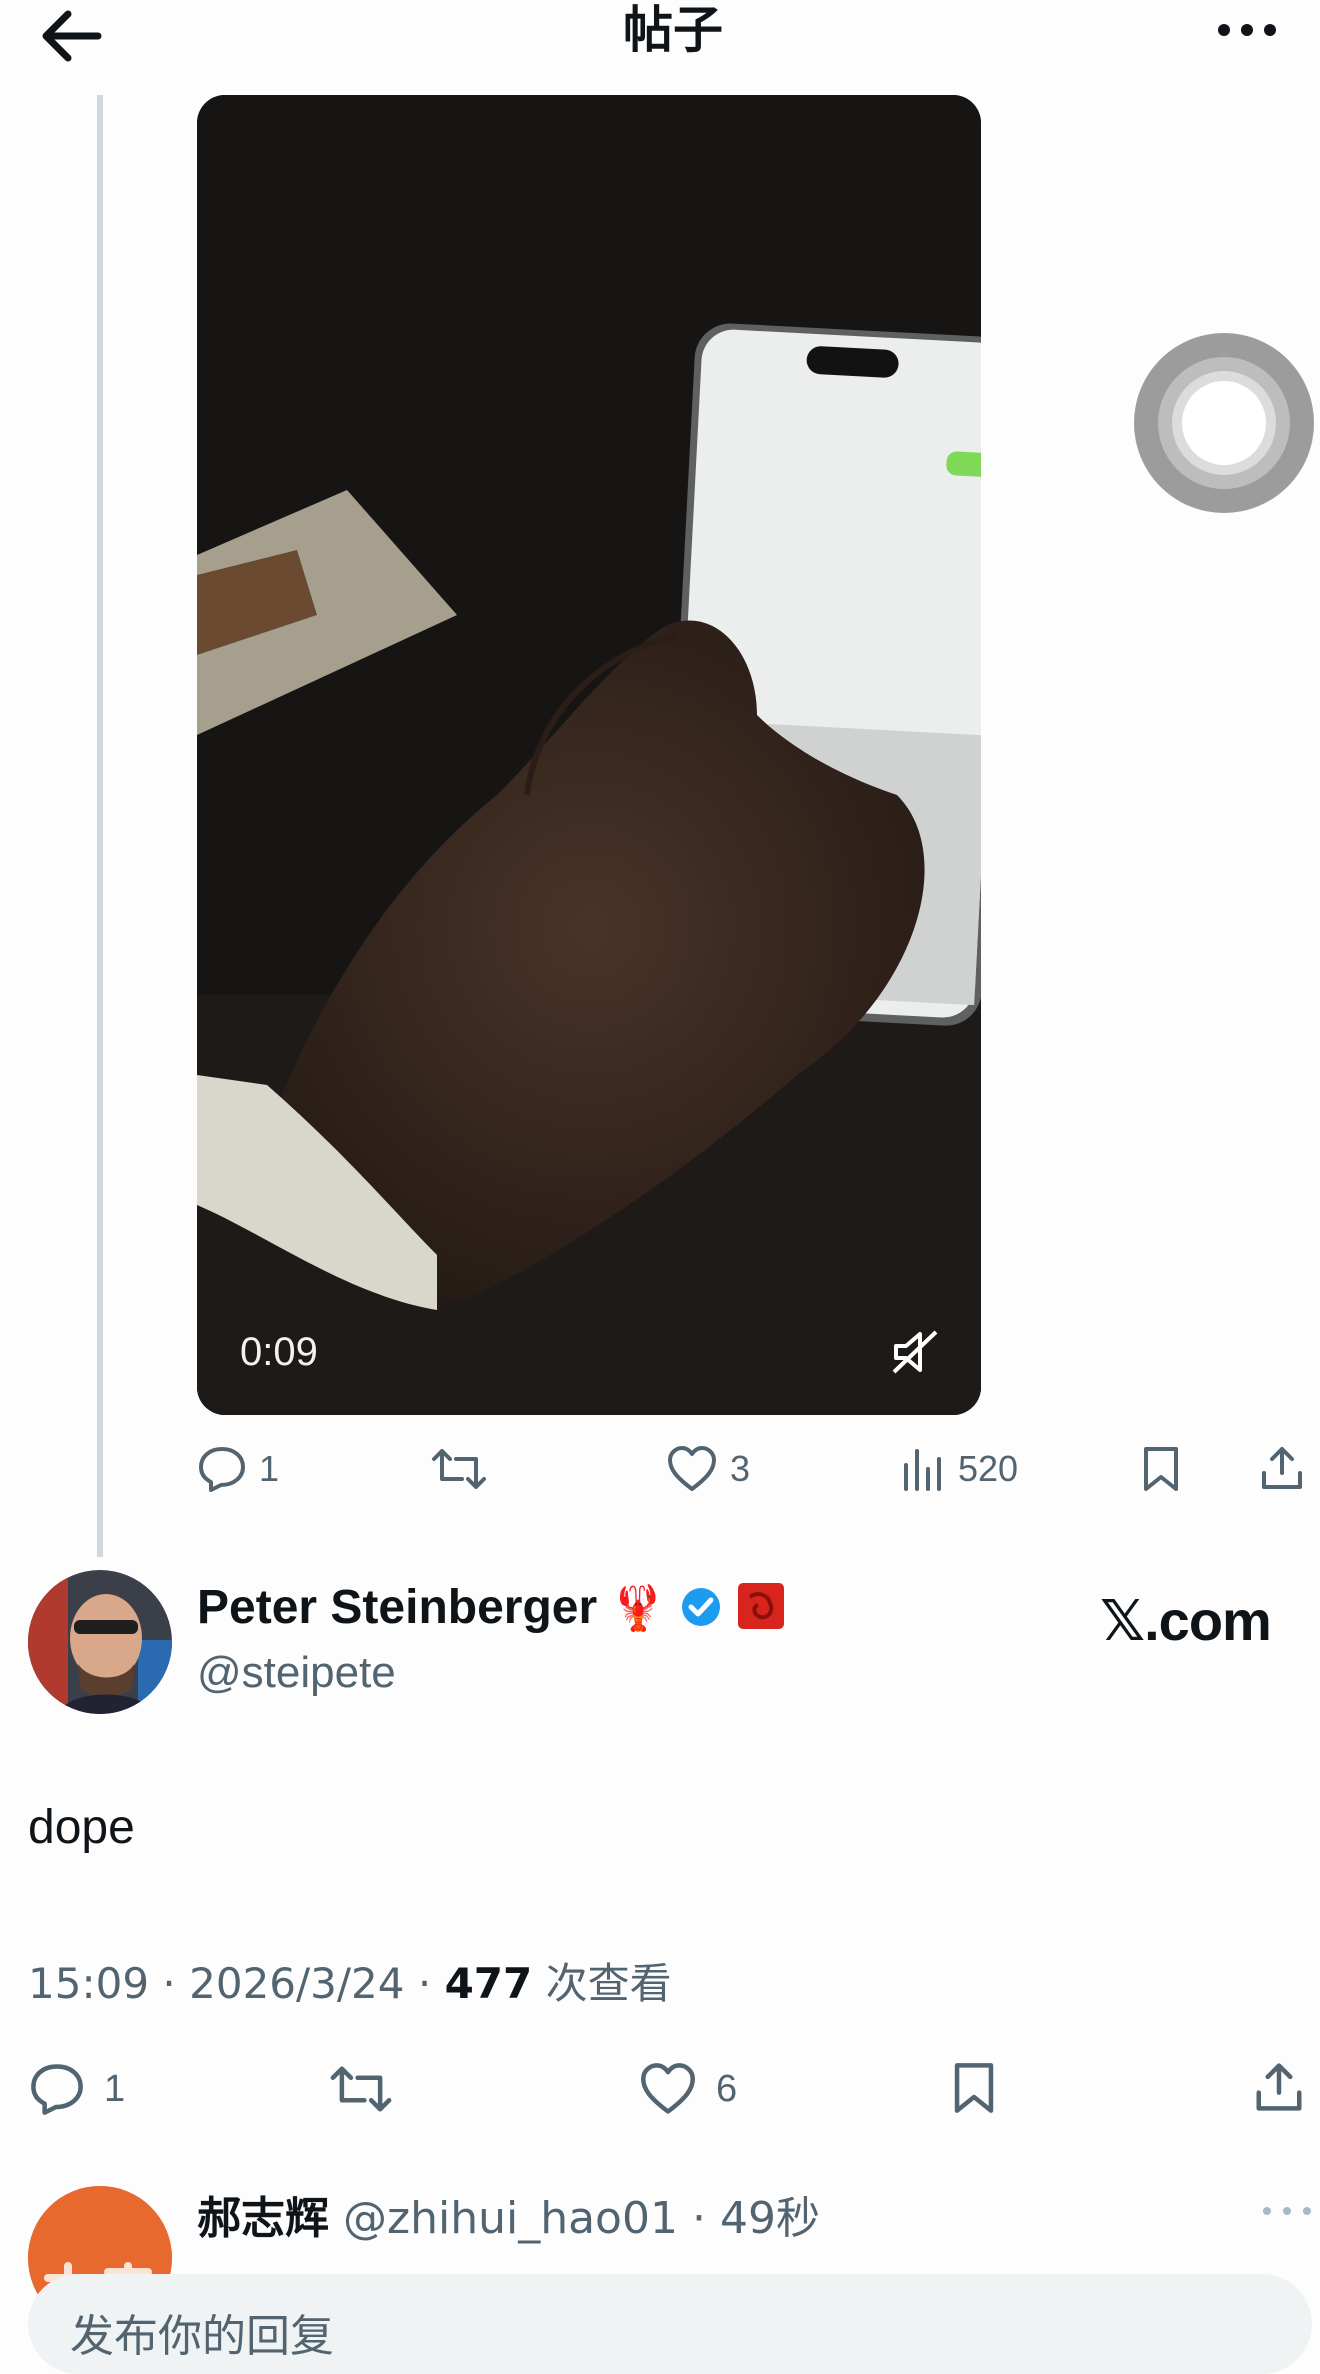 The width and height of the screenshot is (1320, 2374). I want to click on reply-user-line: 郝志辉 @zhihui_hao01 · 49秒, so click(508, 2214).